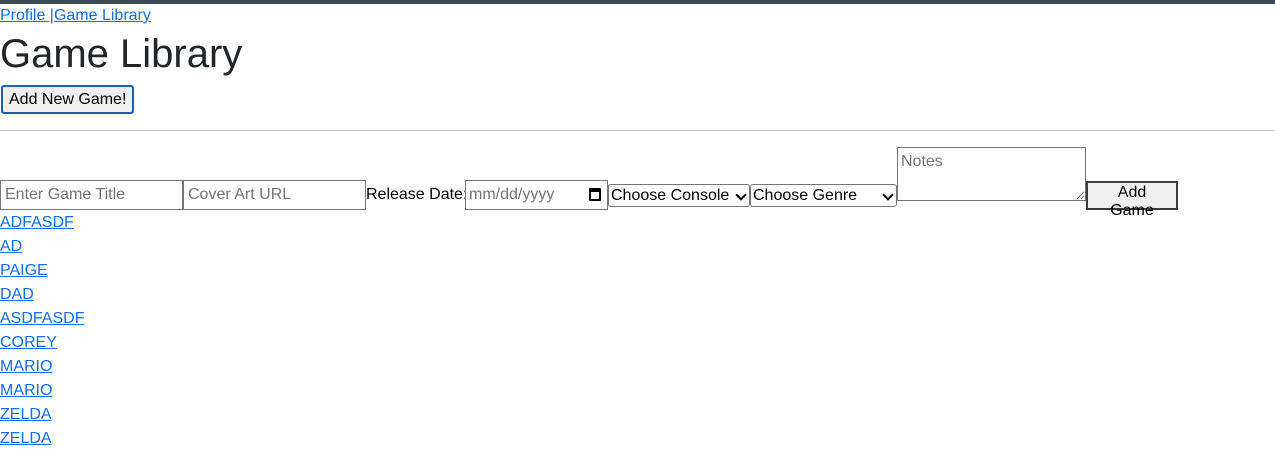 Image resolution: width=1275 pixels, height=452 pixels. Describe the element at coordinates (1132, 200) in the screenshot. I see `add-game-button: Add Game` at that location.